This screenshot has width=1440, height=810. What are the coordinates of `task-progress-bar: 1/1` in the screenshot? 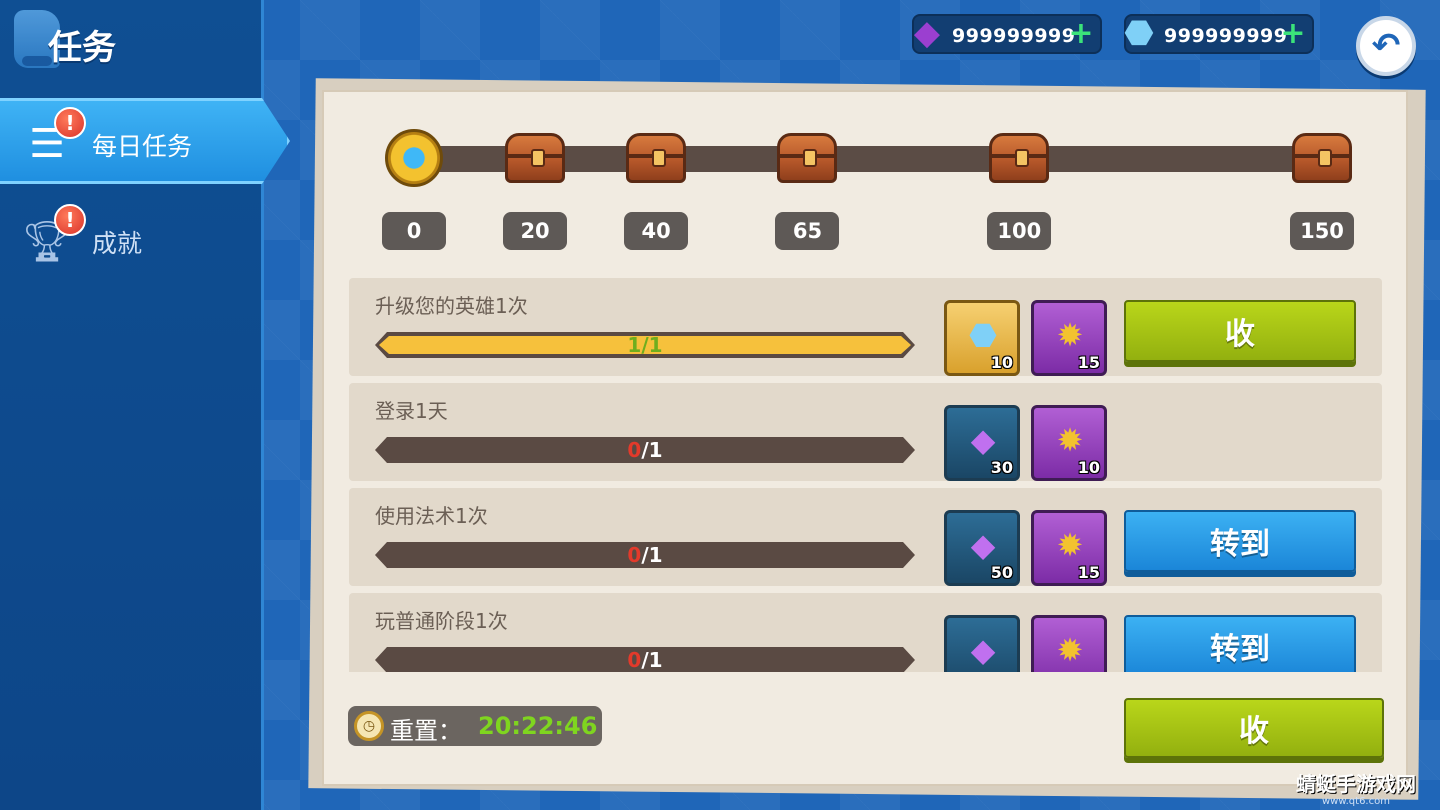 It's located at (645, 345).